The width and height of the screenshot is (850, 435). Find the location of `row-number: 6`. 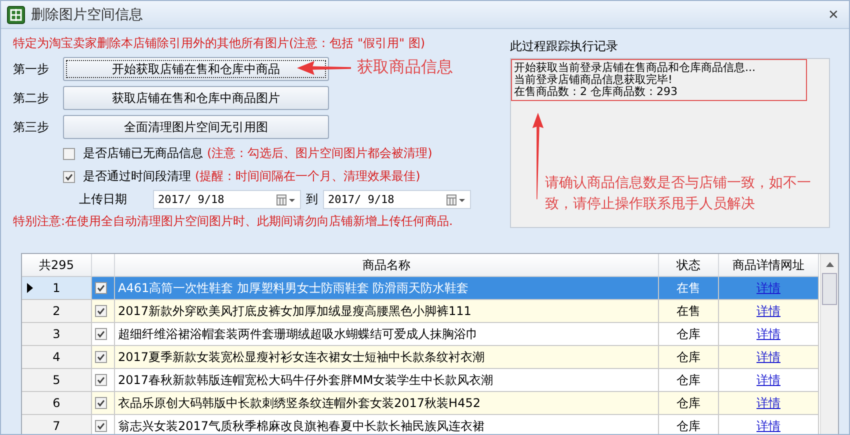

row-number: 6 is located at coordinates (56, 403).